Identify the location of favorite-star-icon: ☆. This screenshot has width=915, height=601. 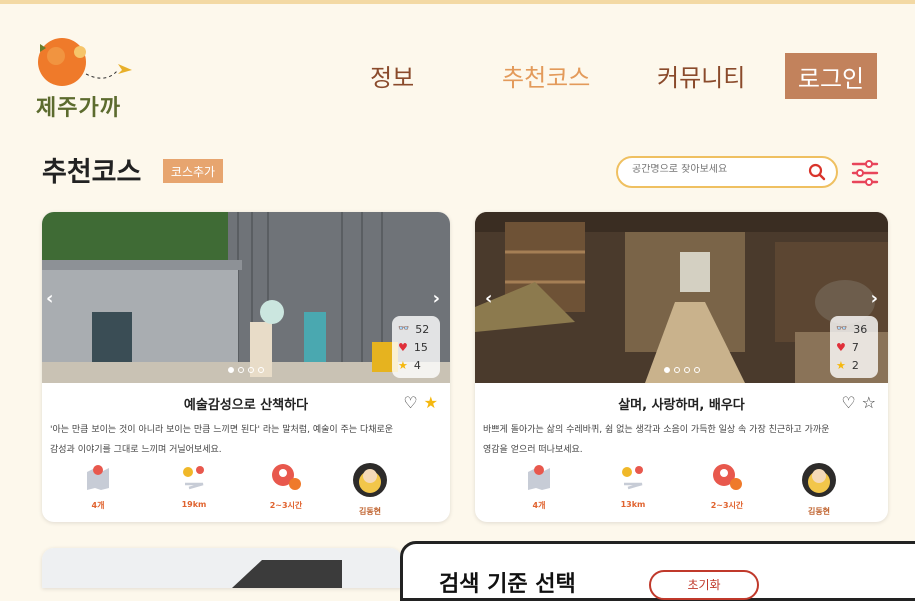
(869, 402).